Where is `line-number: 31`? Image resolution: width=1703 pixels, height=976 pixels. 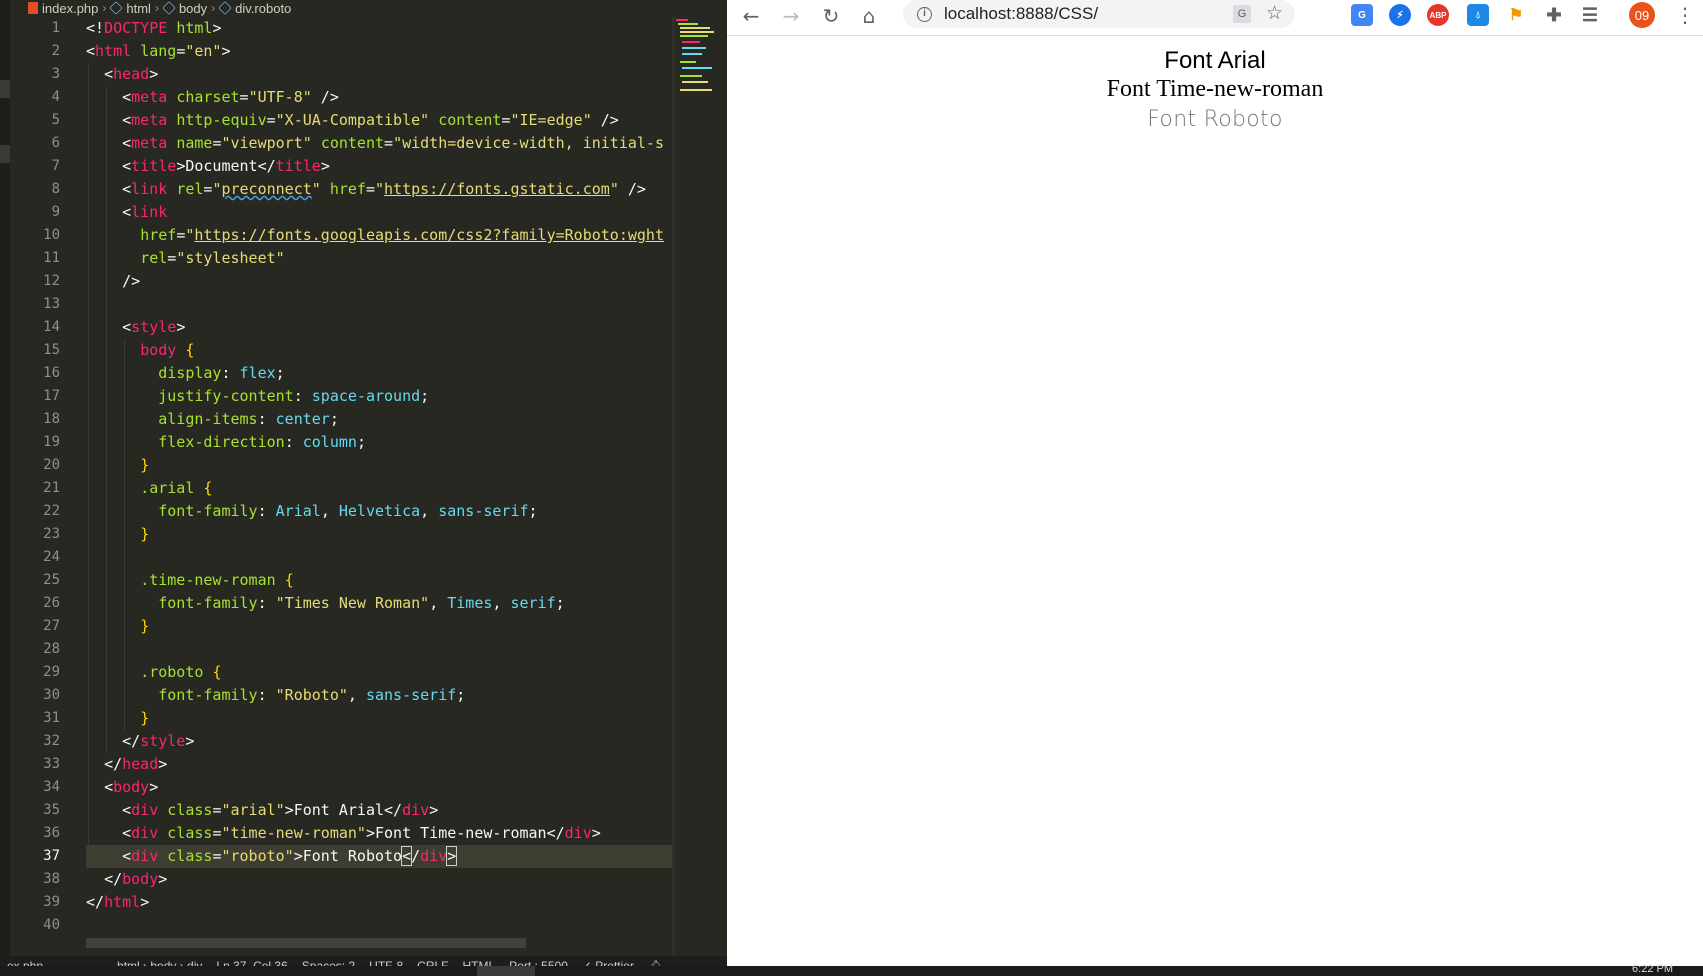 line-number: 31 is located at coordinates (51, 718).